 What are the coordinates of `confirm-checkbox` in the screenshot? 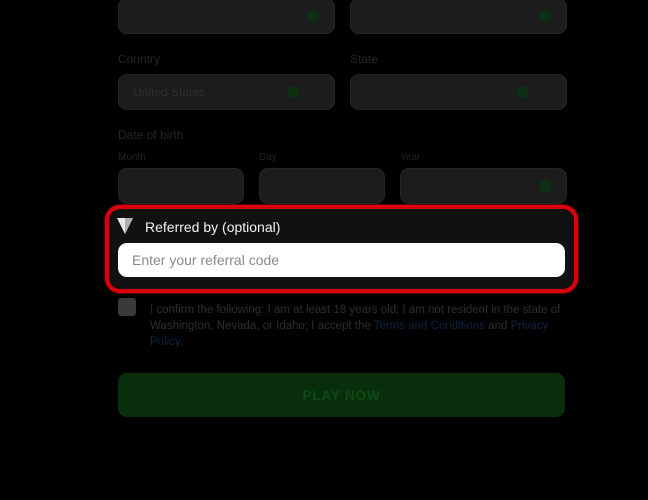 It's located at (127, 307).